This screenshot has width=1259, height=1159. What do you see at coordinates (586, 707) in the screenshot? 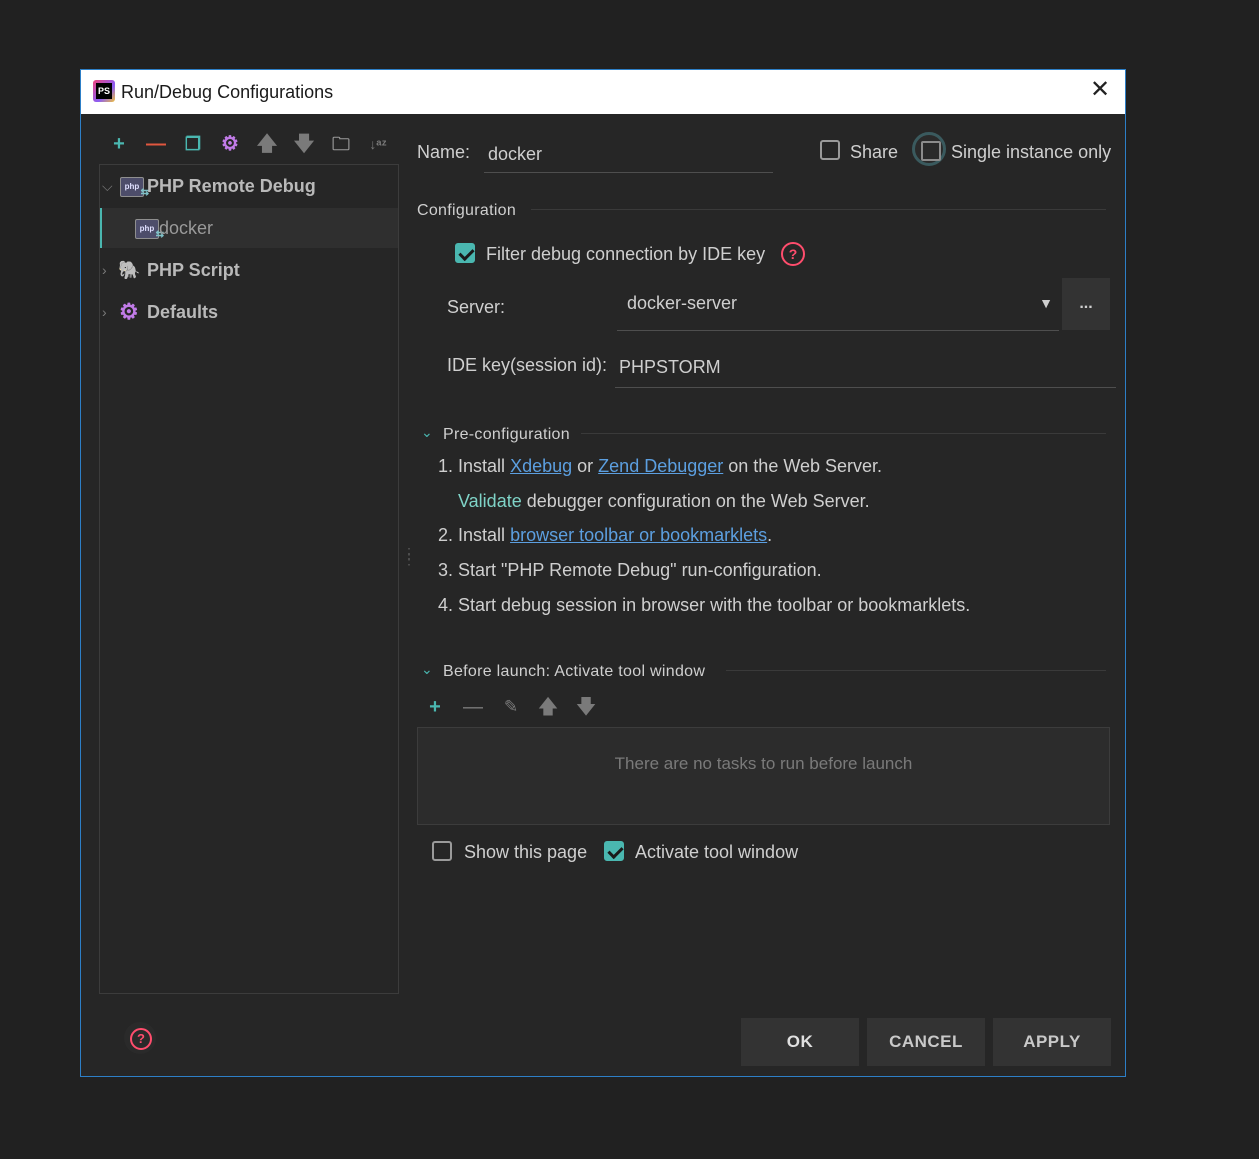
I see `move-task-down-icon: 🡇` at bounding box center [586, 707].